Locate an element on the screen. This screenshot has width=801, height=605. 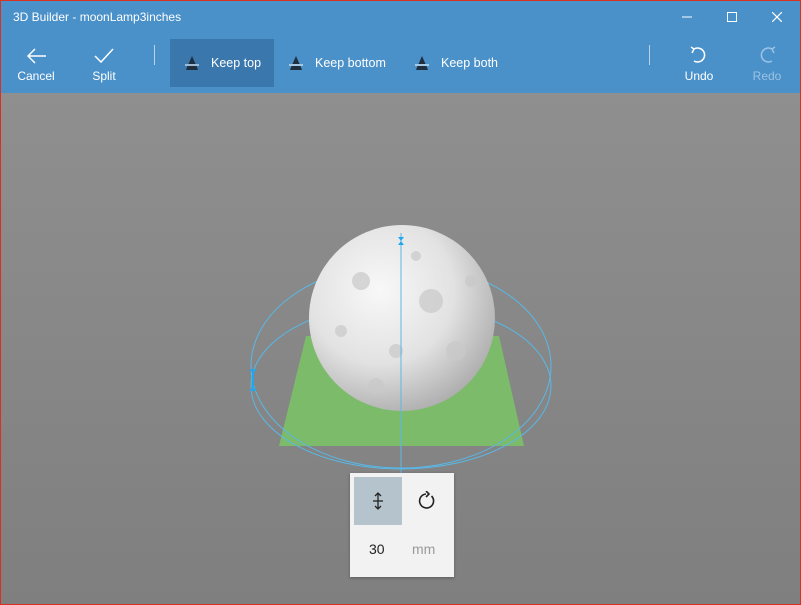
split-button: Split is located at coordinates (104, 61).